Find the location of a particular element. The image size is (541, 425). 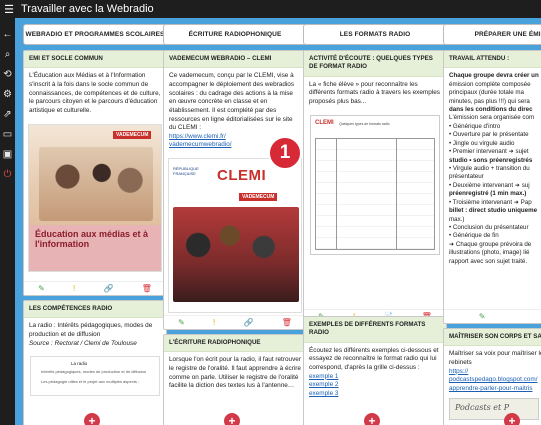

card-title: MAÎTRISER SON CORPS ET SA VOIX is located at coordinates (492, 338).